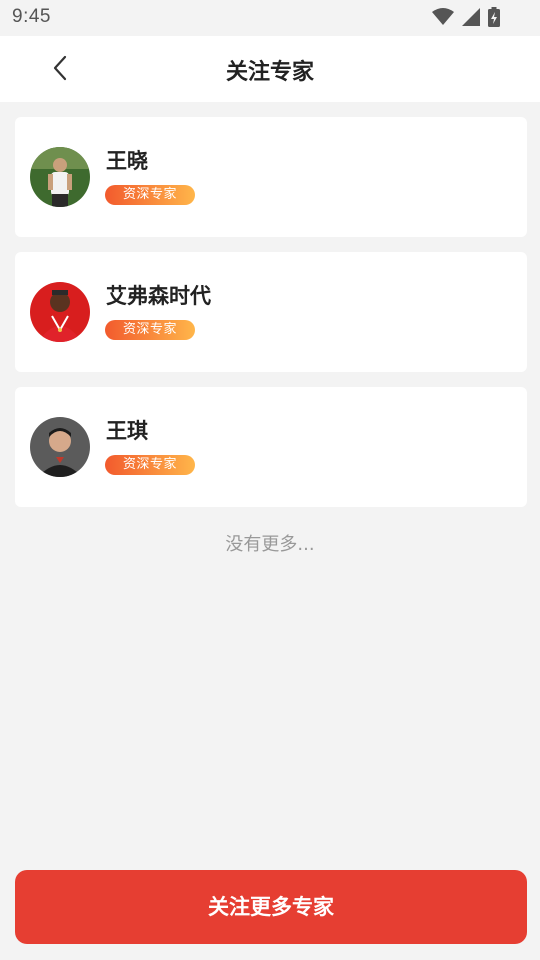  I want to click on status-bar: 9:45, so click(270, 18).